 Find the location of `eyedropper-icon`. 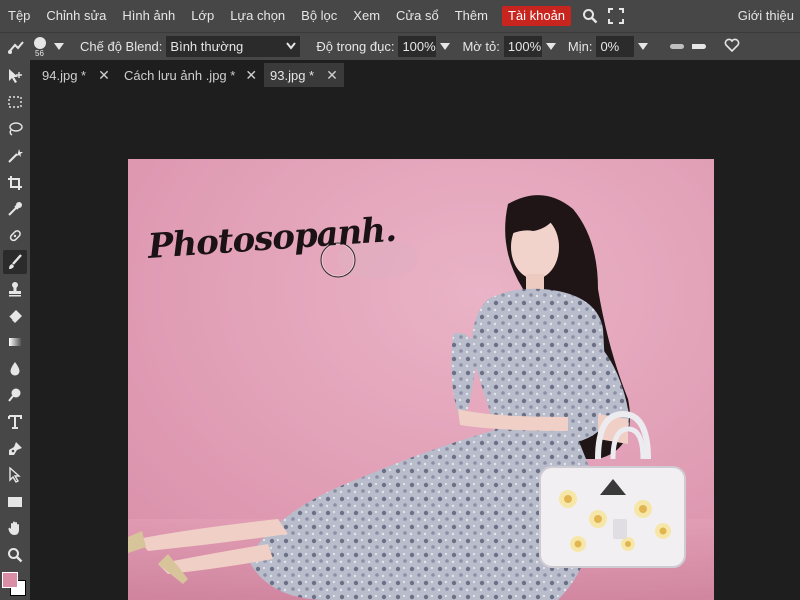

eyedropper-icon is located at coordinates (15, 209).